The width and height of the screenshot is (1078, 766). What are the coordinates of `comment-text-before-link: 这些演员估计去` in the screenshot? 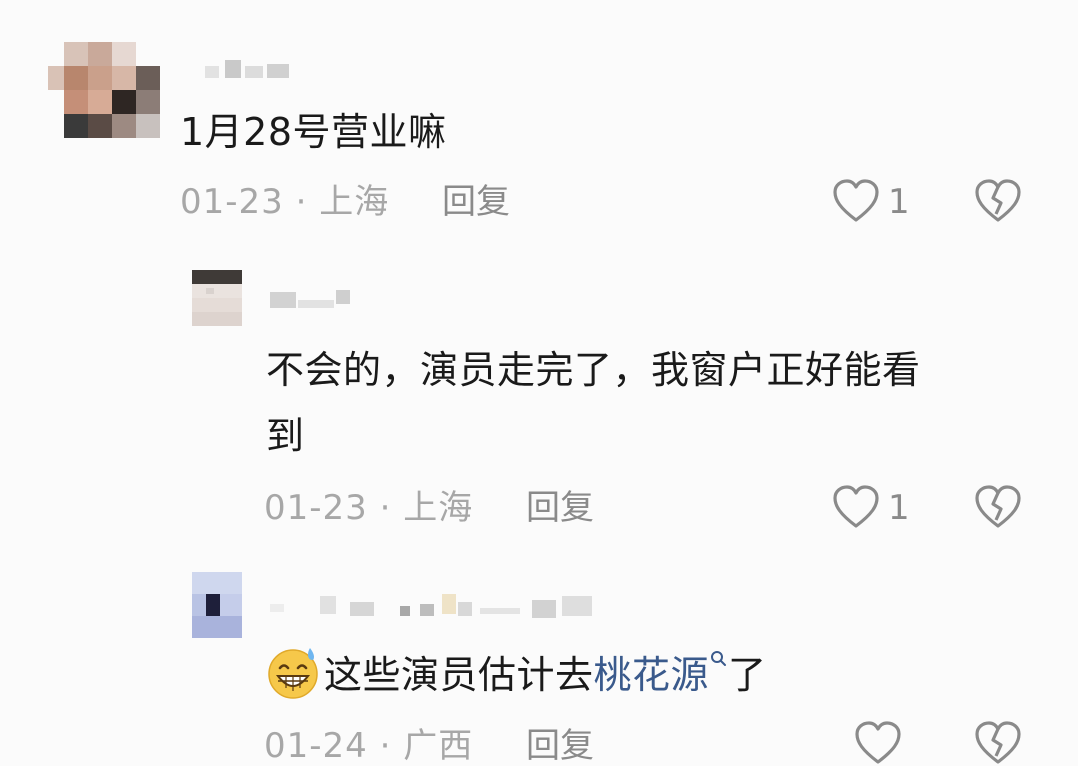 It's located at (459, 675).